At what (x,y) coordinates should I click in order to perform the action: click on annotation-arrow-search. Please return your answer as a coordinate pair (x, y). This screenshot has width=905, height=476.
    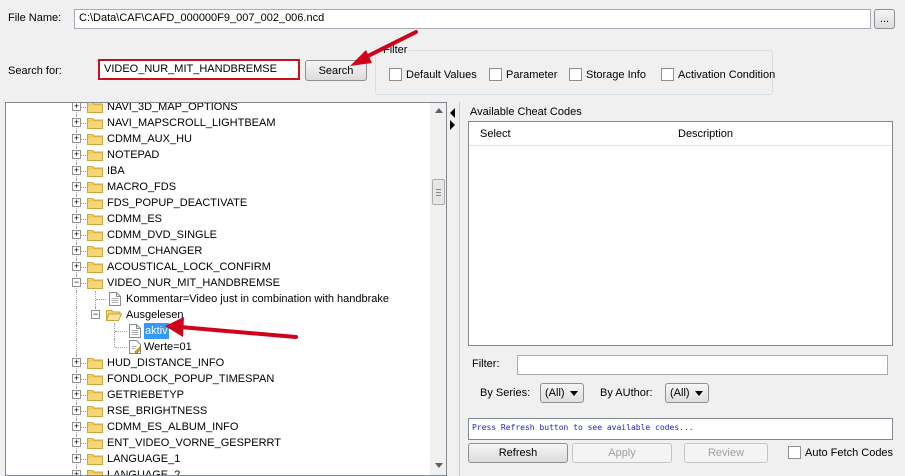
    Looking at the image, I should click on (384, 48).